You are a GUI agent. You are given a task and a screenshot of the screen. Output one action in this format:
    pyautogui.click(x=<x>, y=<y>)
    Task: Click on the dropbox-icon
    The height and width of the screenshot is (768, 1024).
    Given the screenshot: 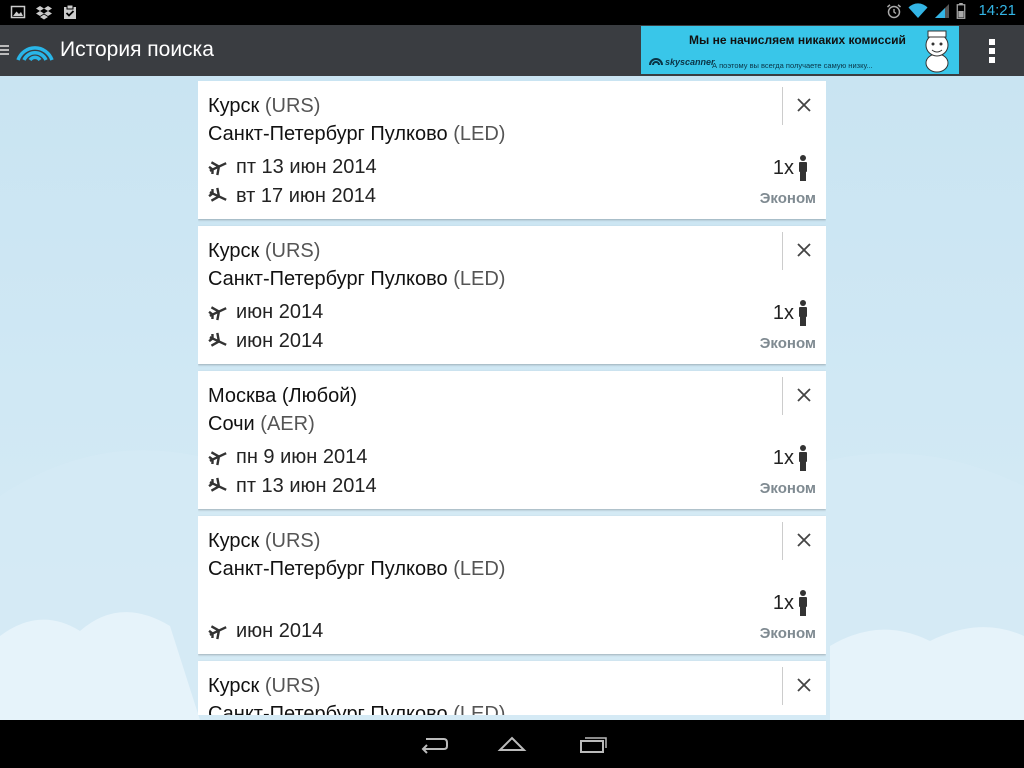 What is the action you would take?
    pyautogui.click(x=44, y=13)
    